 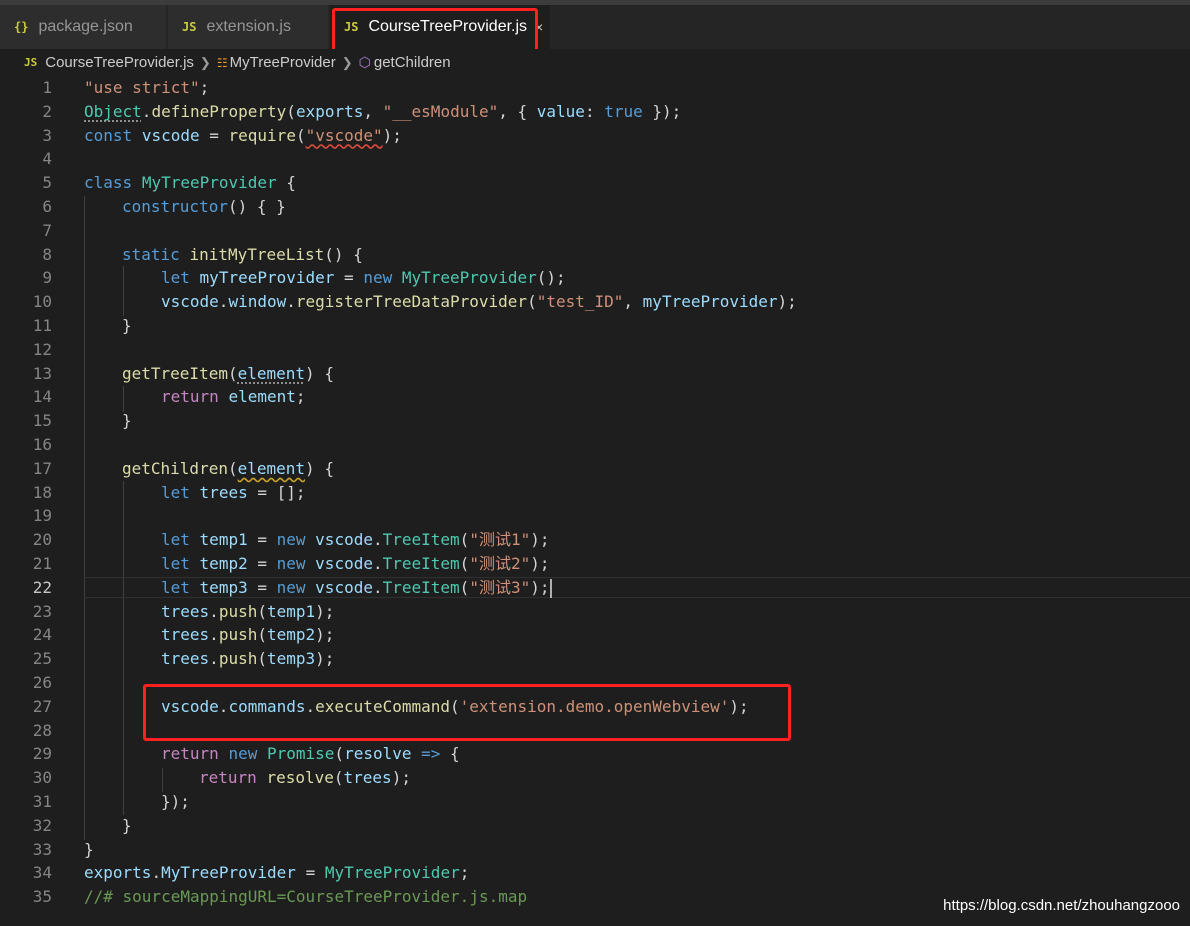 I want to click on code-line: 12, so click(x=595, y=350).